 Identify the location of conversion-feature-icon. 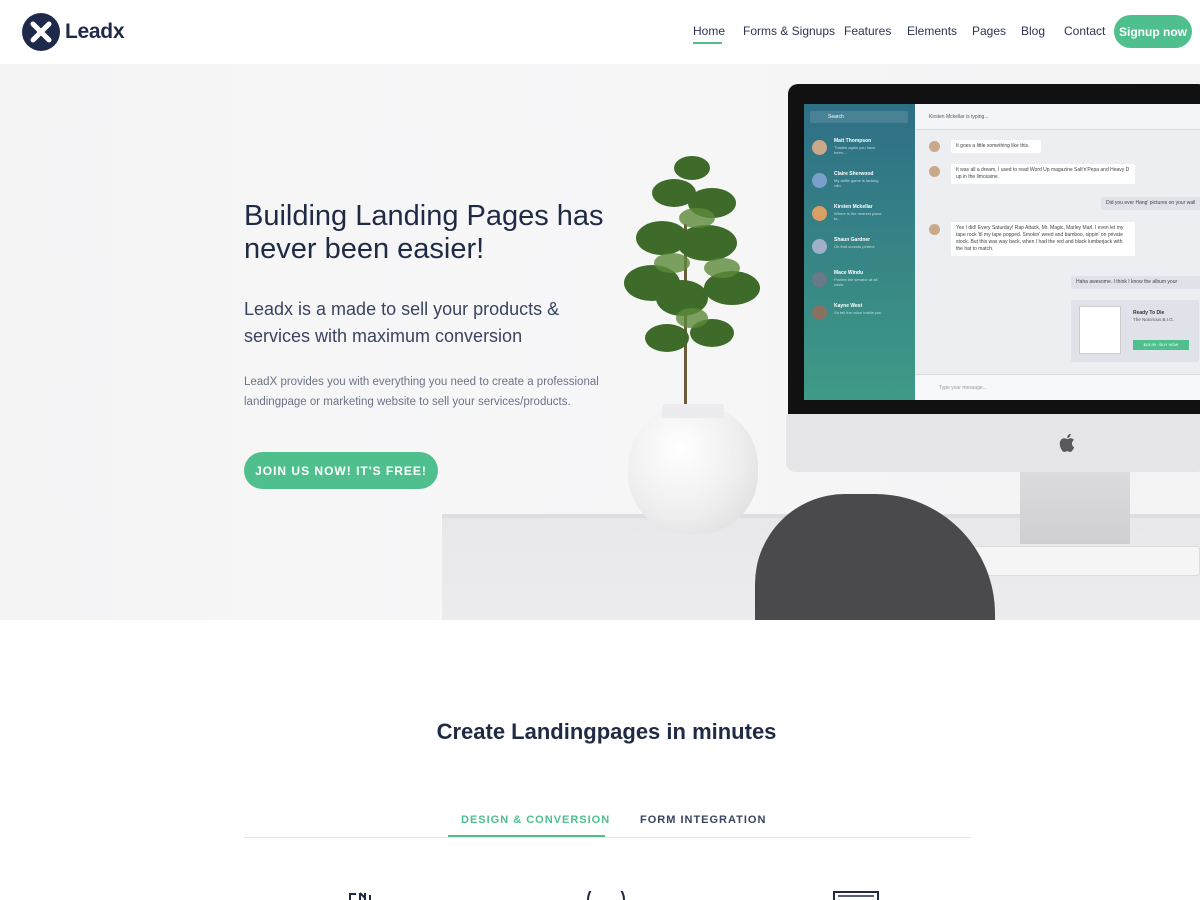
(606, 895).